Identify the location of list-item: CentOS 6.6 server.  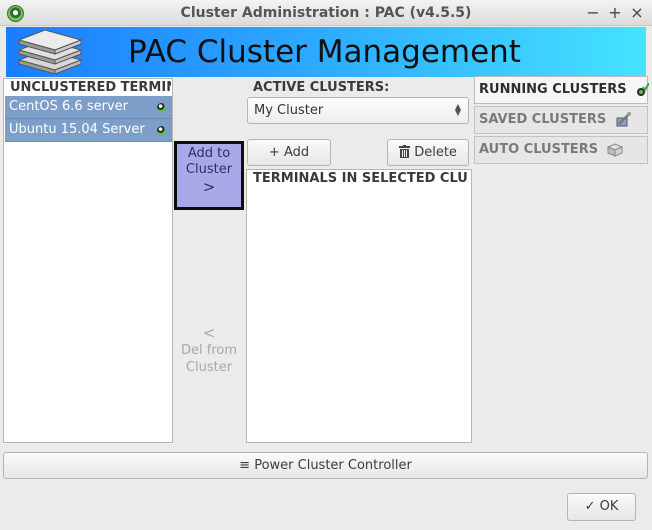
(88, 107).